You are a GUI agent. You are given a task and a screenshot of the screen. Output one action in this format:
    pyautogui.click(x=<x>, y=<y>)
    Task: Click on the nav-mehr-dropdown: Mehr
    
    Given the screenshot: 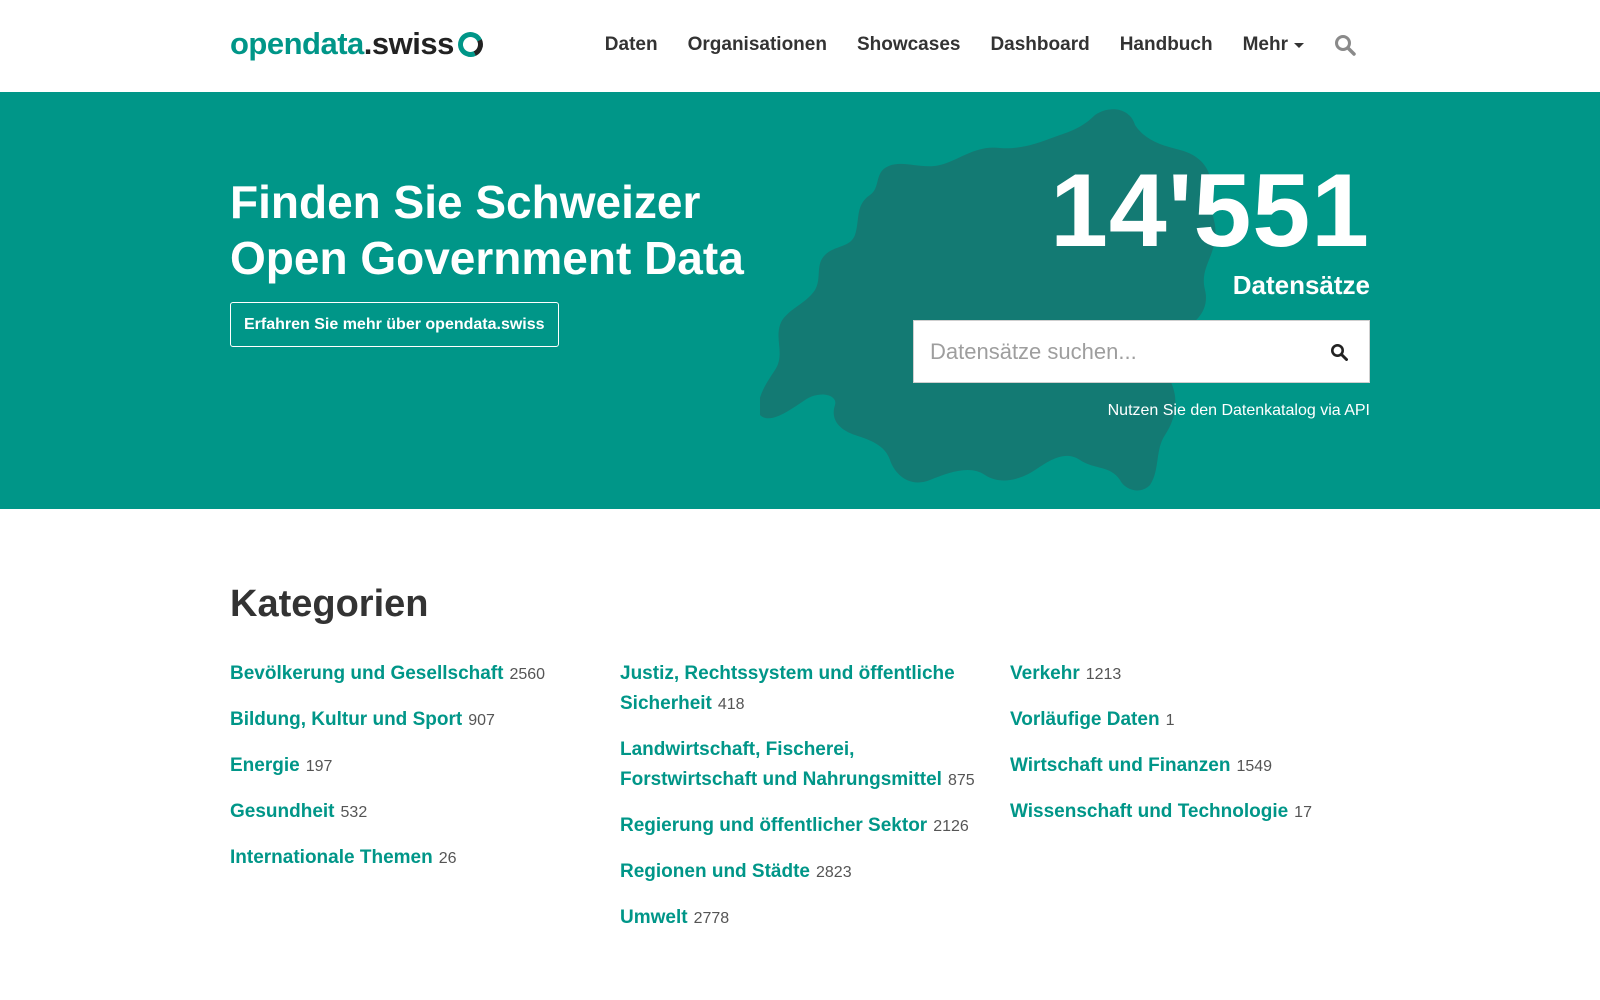 What is the action you would take?
    pyautogui.click(x=1273, y=45)
    